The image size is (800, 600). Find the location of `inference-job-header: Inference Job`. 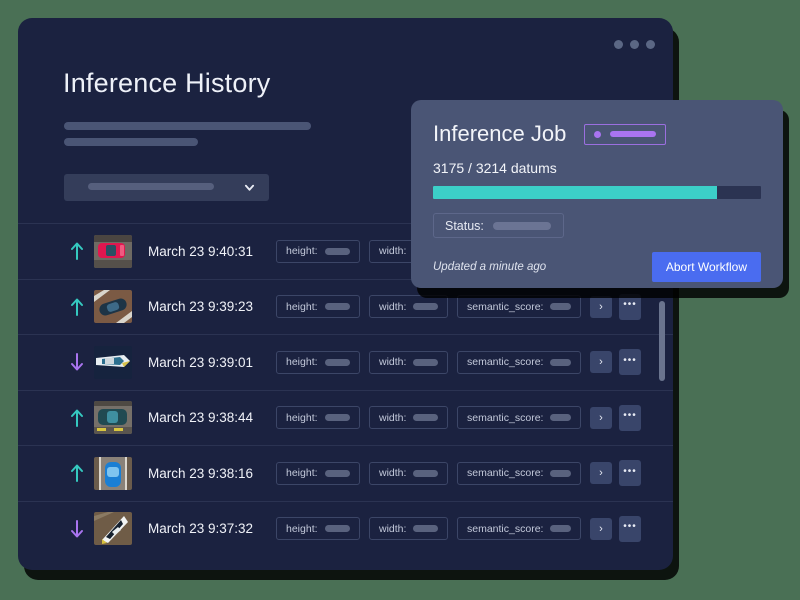

inference-job-header: Inference Job is located at coordinates (597, 134).